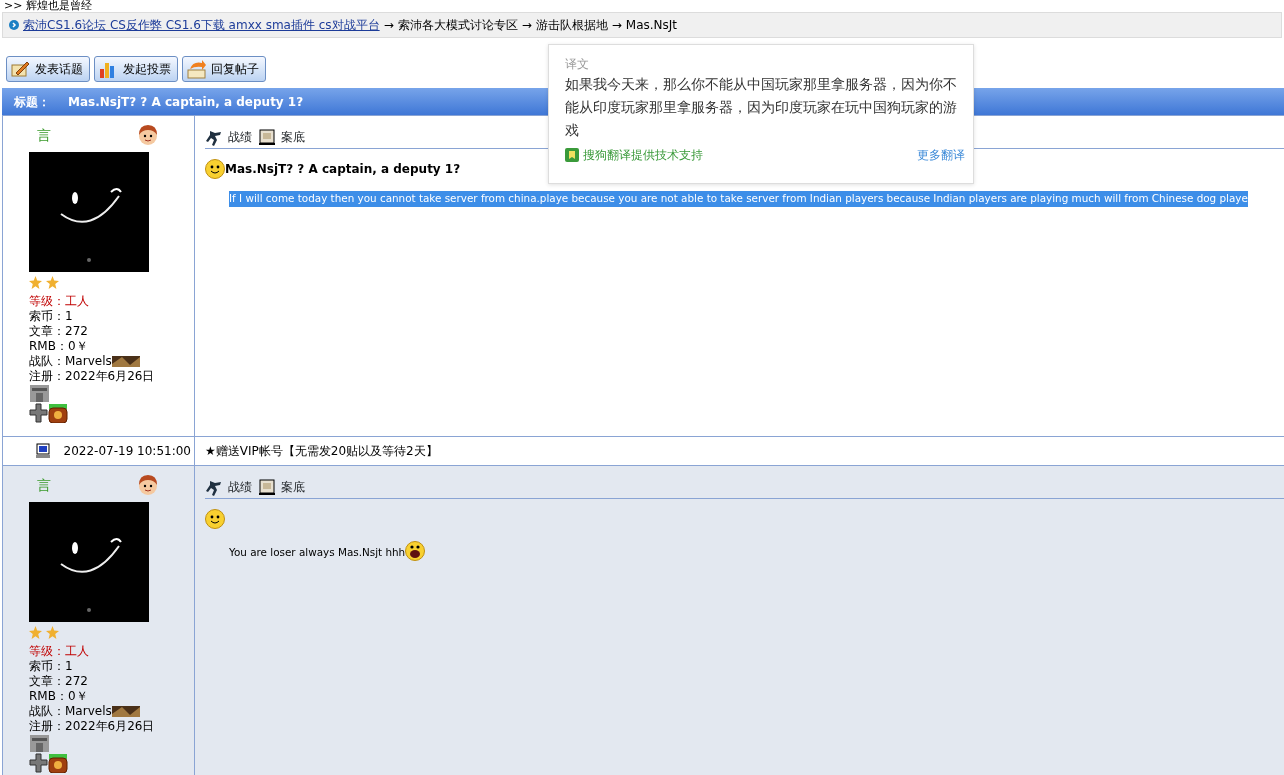  What do you see at coordinates (651, 25) in the screenshot?
I see `breadcrumb-item: Mas.NsJt` at bounding box center [651, 25].